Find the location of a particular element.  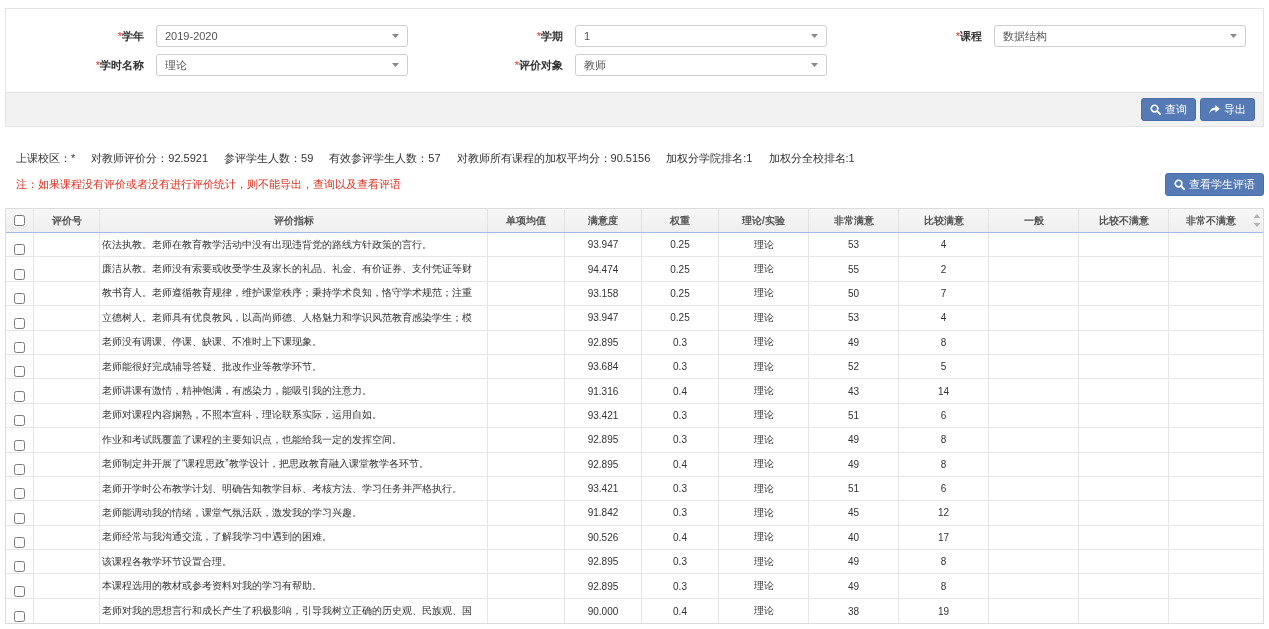

field-label: 评价对象 is located at coordinates (541, 65).